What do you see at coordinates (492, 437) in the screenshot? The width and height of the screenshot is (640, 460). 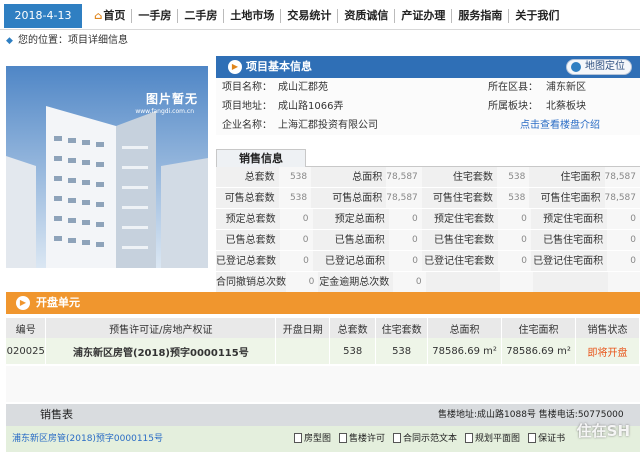 I see `doc-site-plan: 规划平面图` at bounding box center [492, 437].